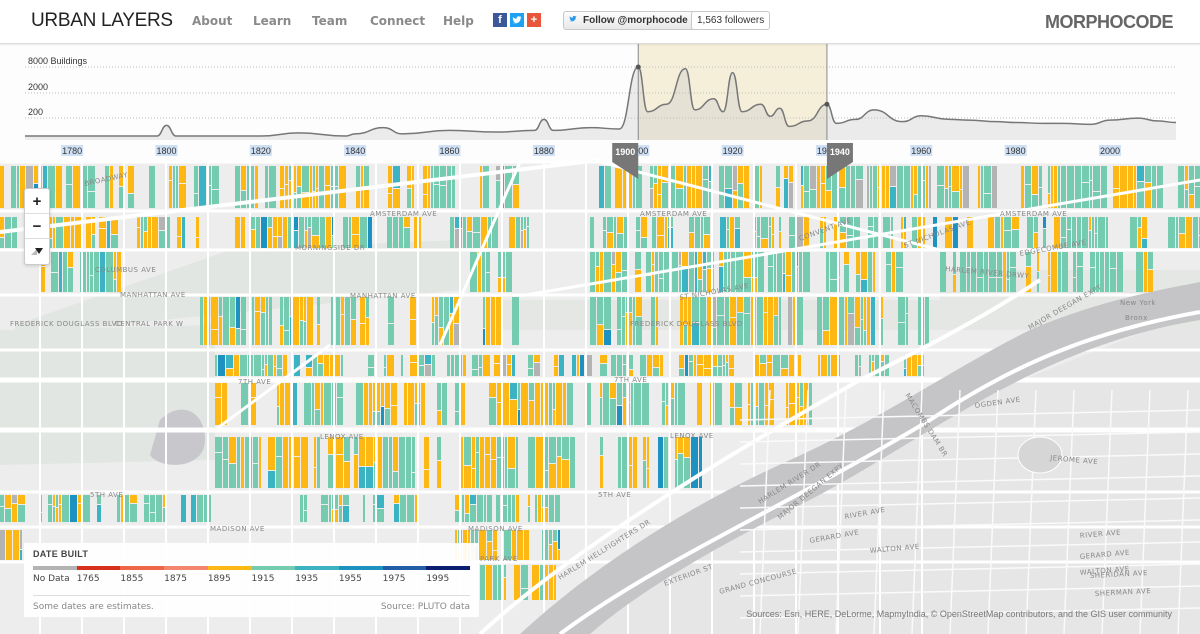  Describe the element at coordinates (37, 226) in the screenshot. I see `zoom-out-button: −` at that location.